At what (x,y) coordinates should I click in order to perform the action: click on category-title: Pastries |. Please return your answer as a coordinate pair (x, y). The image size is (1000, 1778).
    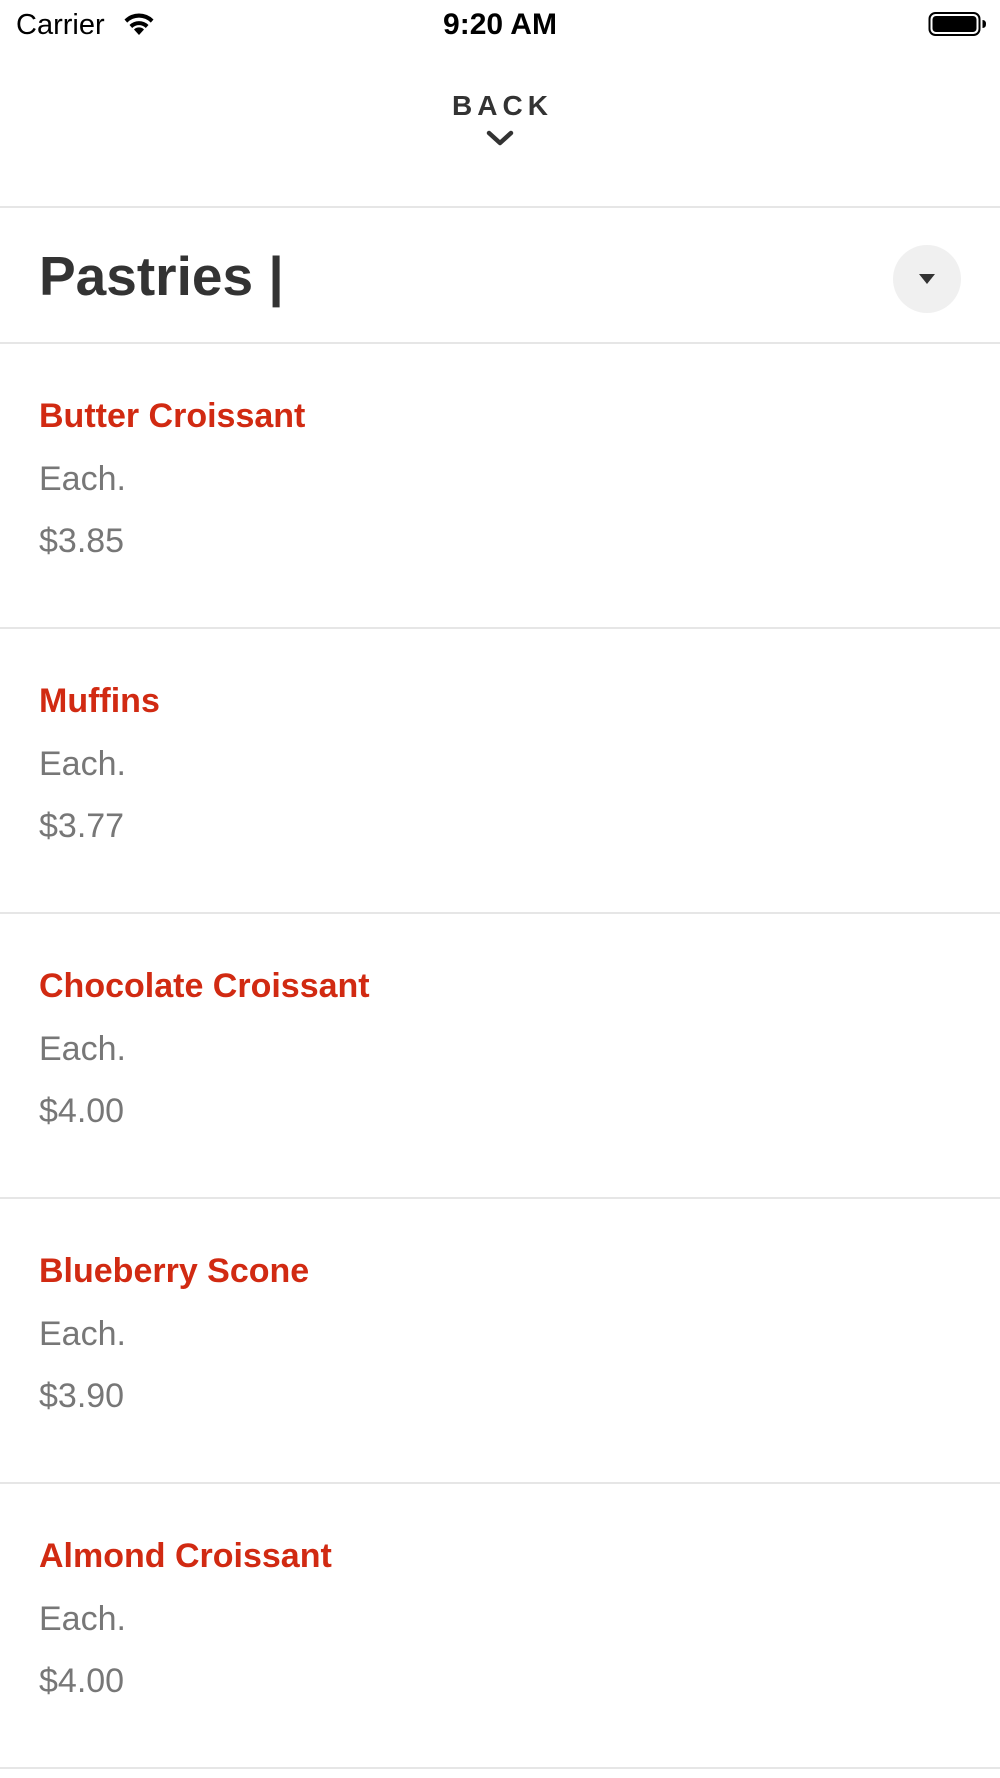
    Looking at the image, I should click on (161, 276).